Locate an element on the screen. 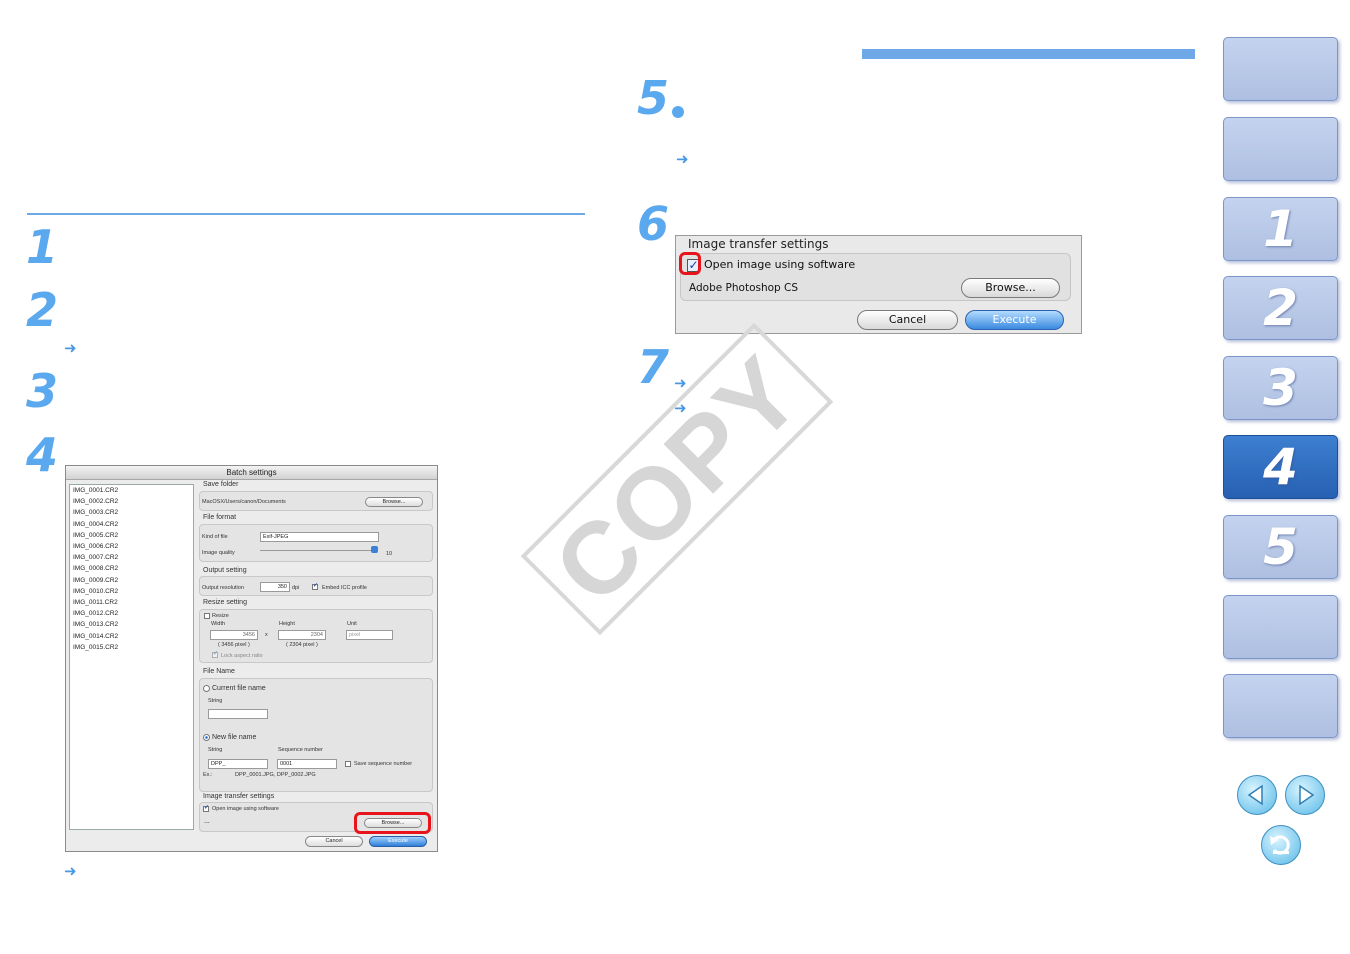 This screenshot has width=1350, height=954. file-list-item: IMG_0014.CR2 is located at coordinates (95, 637).